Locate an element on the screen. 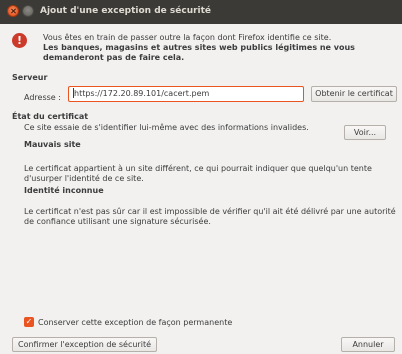 The width and height of the screenshot is (402, 354). confirm-exception-button: Confirmer l'exception de sécurité is located at coordinates (84, 344).